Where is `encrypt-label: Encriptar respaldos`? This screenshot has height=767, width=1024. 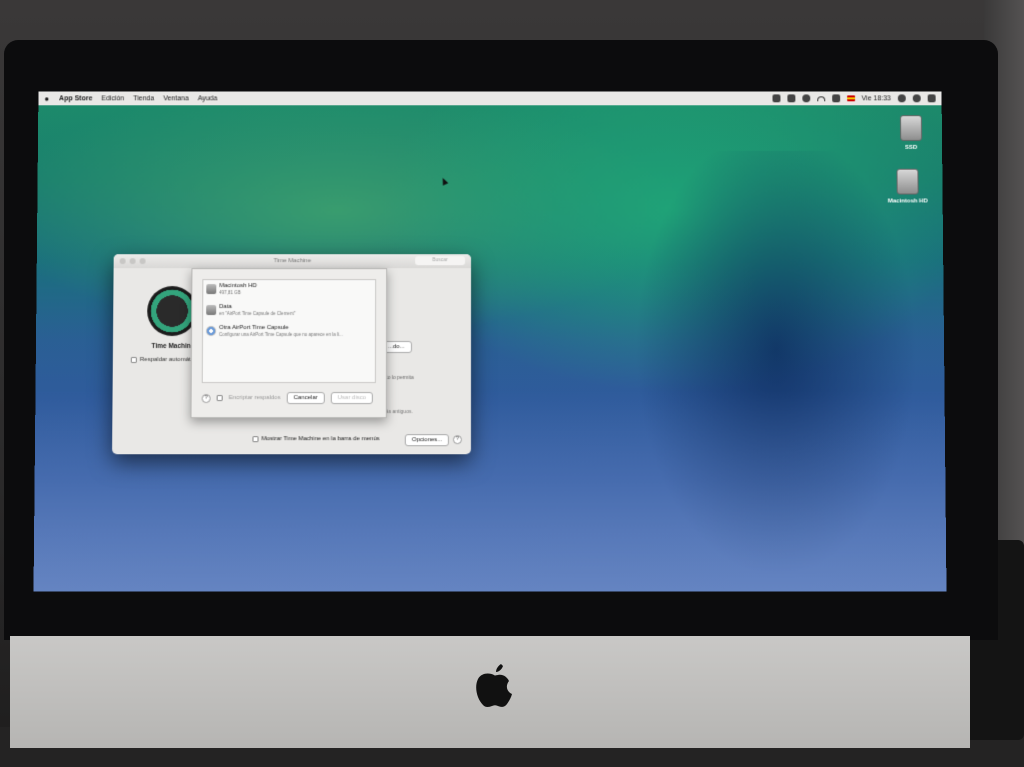
encrypt-label: Encriptar respaldos is located at coordinates (255, 398).